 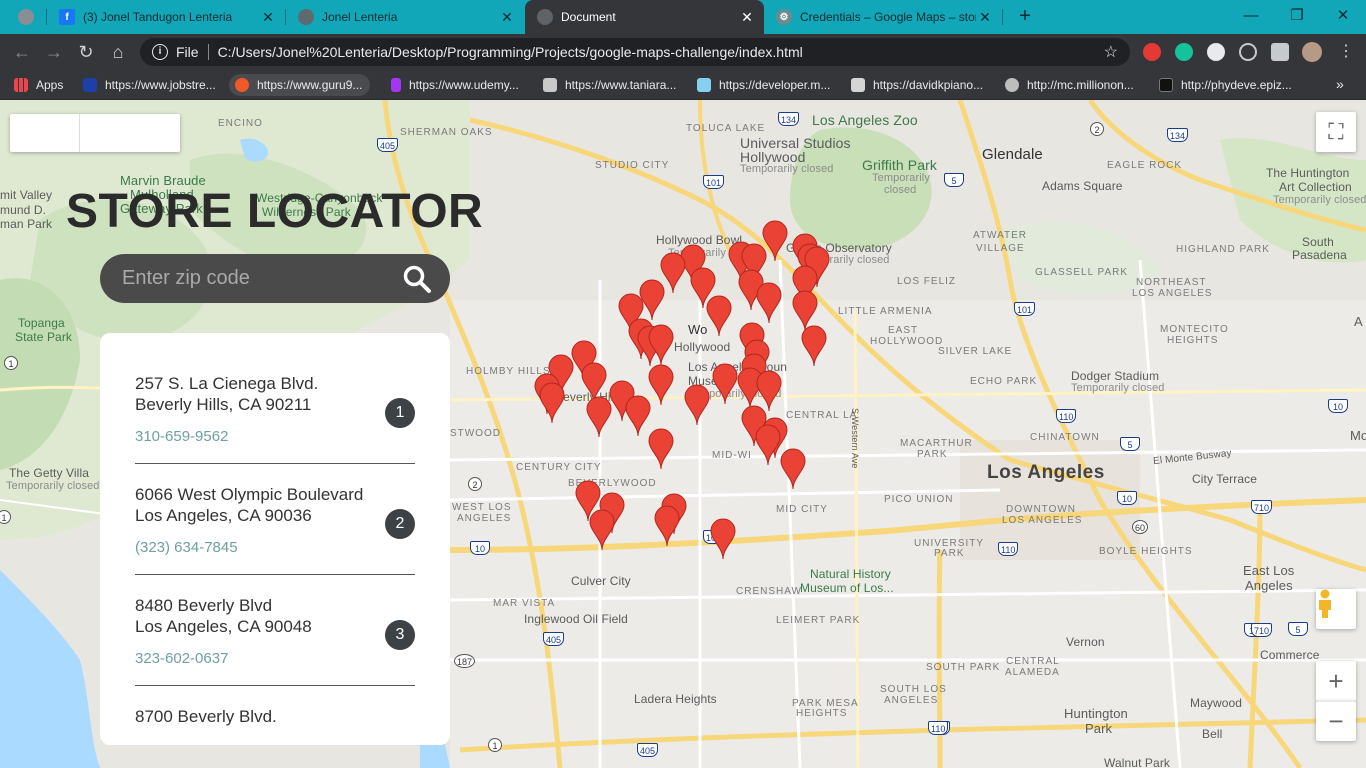 What do you see at coordinates (257, 278) in the screenshot?
I see `zip-code-input` at bounding box center [257, 278].